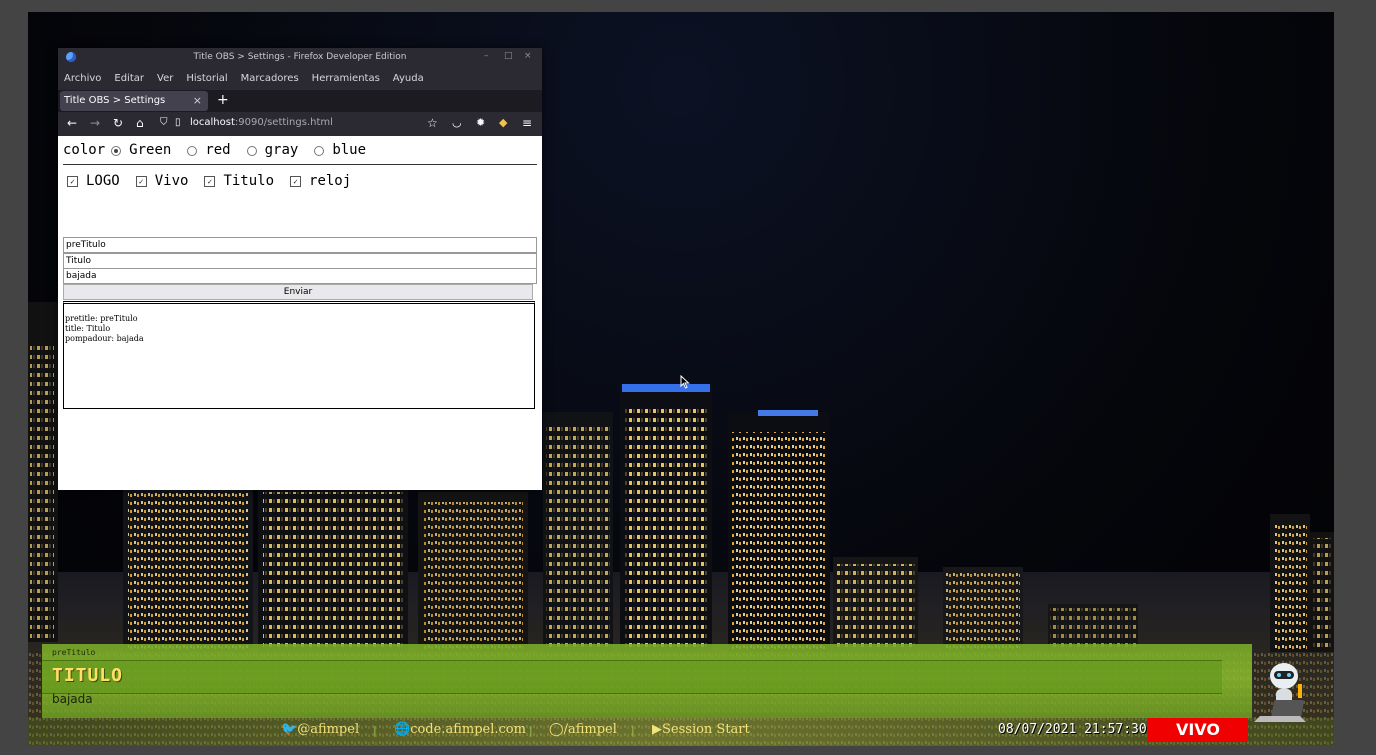  Describe the element at coordinates (432, 123) in the screenshot. I see `bookmark-star-icon: ☆` at that location.